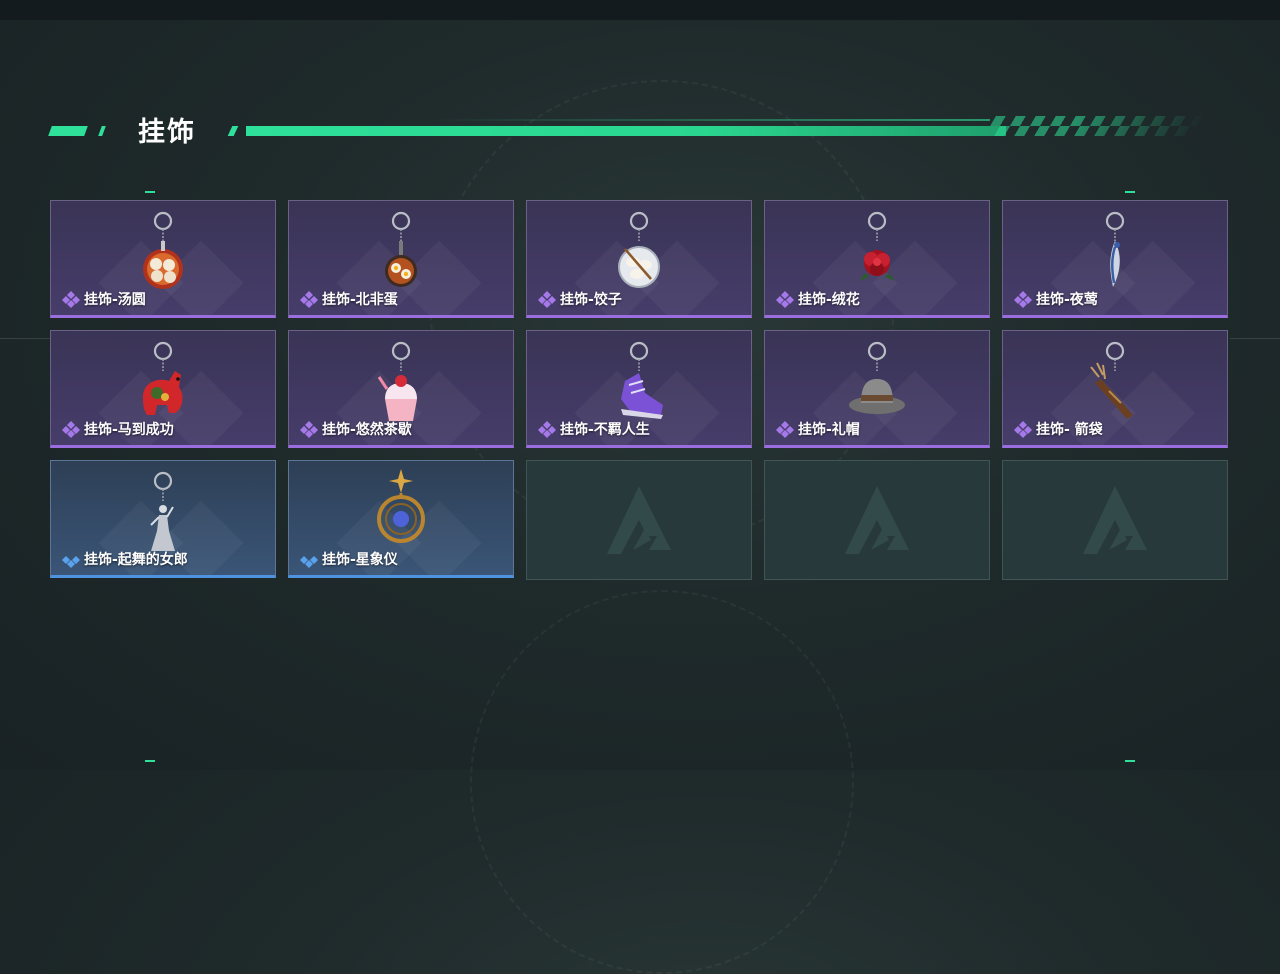 This screenshot has height=974, width=1280. Describe the element at coordinates (167, 132) in the screenshot. I see `section-title: 挂饰` at that location.